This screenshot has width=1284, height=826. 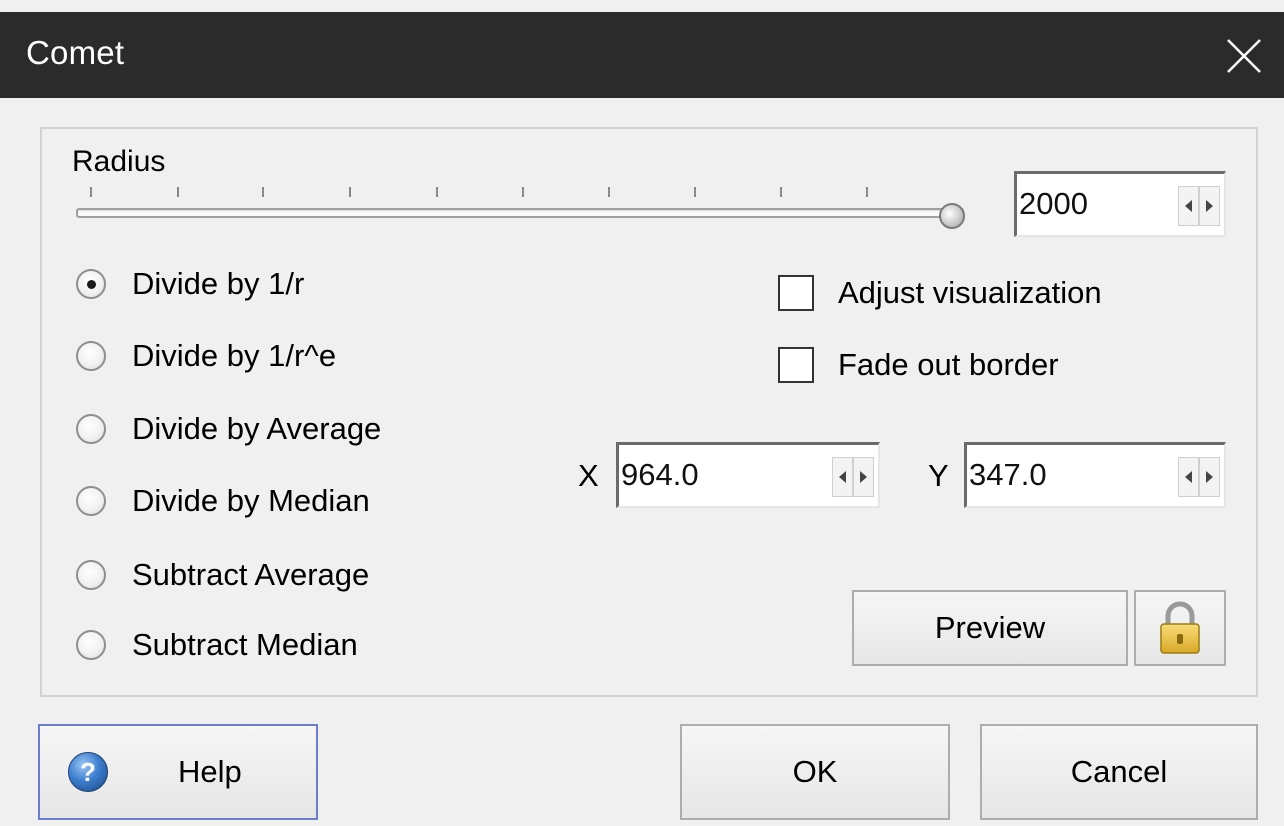 I want to click on radius-decrement-button, so click(x=1188, y=206).